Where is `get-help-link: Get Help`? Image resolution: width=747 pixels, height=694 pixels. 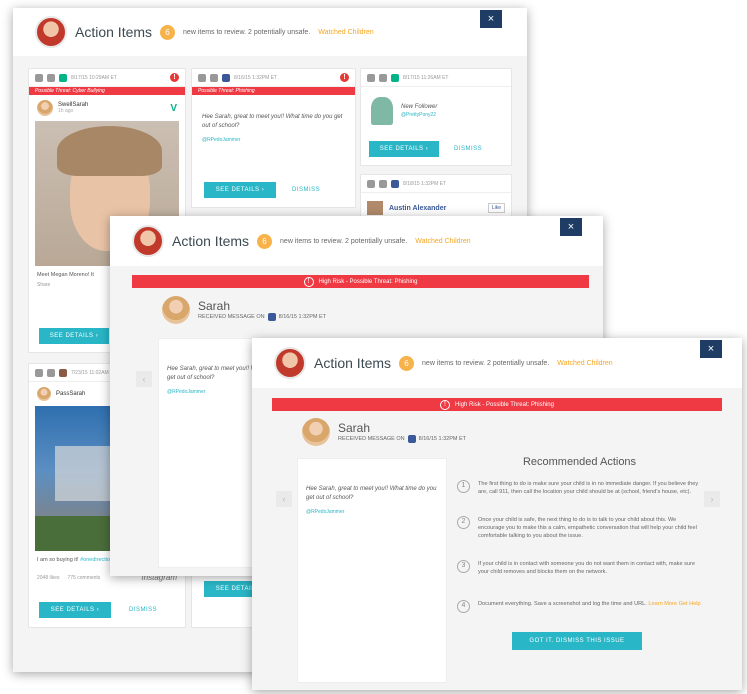 get-help-link: Get Help is located at coordinates (690, 604).